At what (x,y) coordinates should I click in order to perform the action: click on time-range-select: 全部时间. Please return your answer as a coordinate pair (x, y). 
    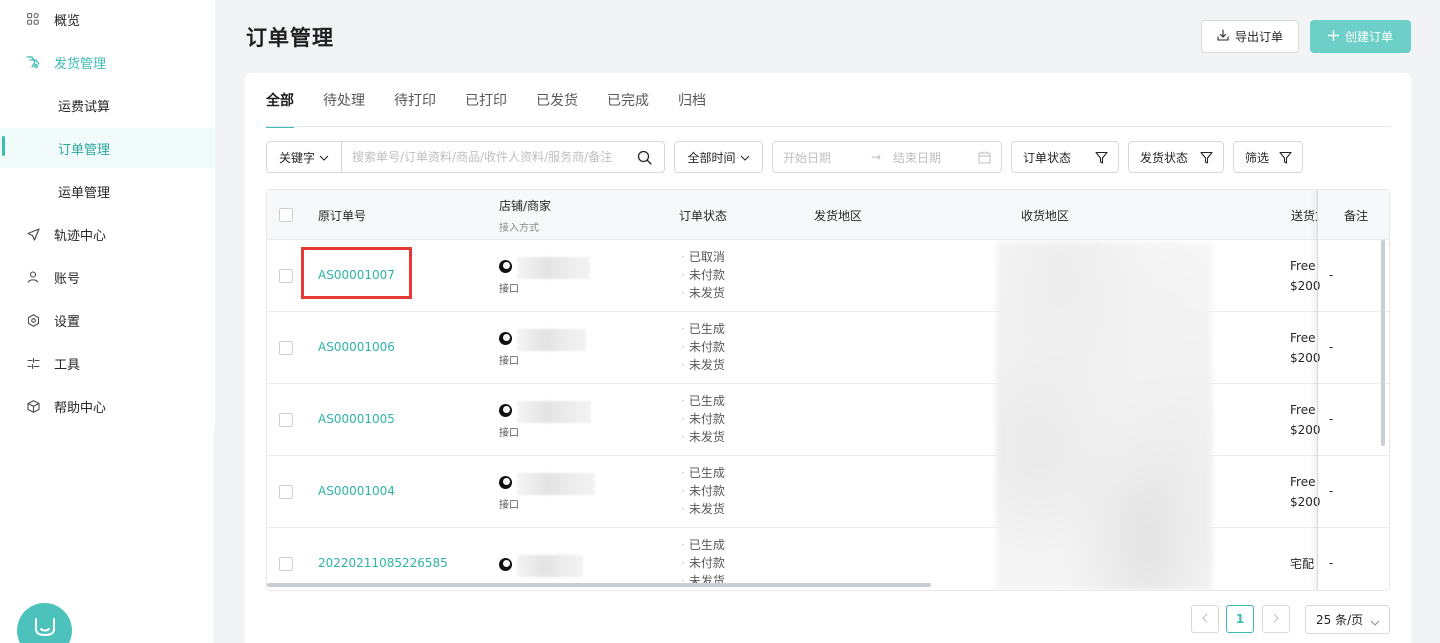
    Looking at the image, I should click on (718, 157).